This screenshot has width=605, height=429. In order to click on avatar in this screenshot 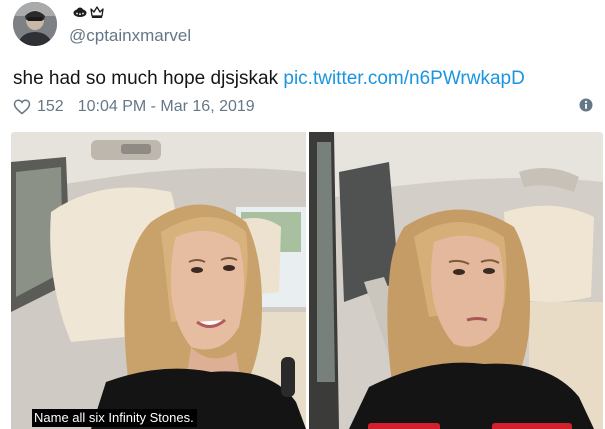, I will do `click(35, 24)`.